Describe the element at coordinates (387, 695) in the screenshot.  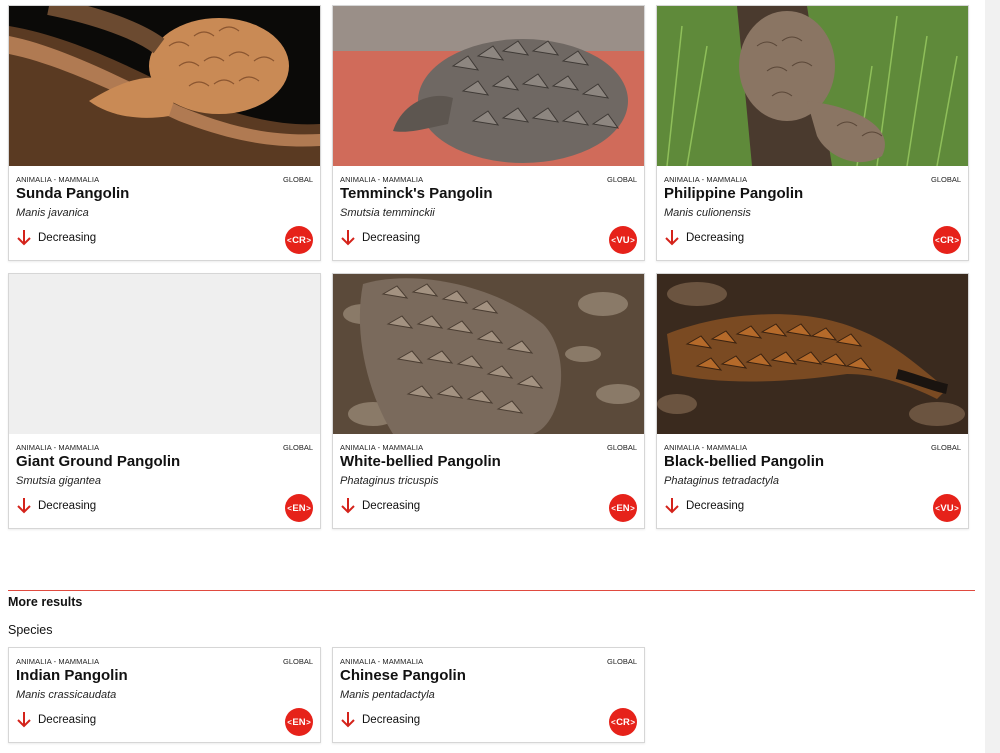
I see `scientific-name: Manis pentadactyla` at that location.